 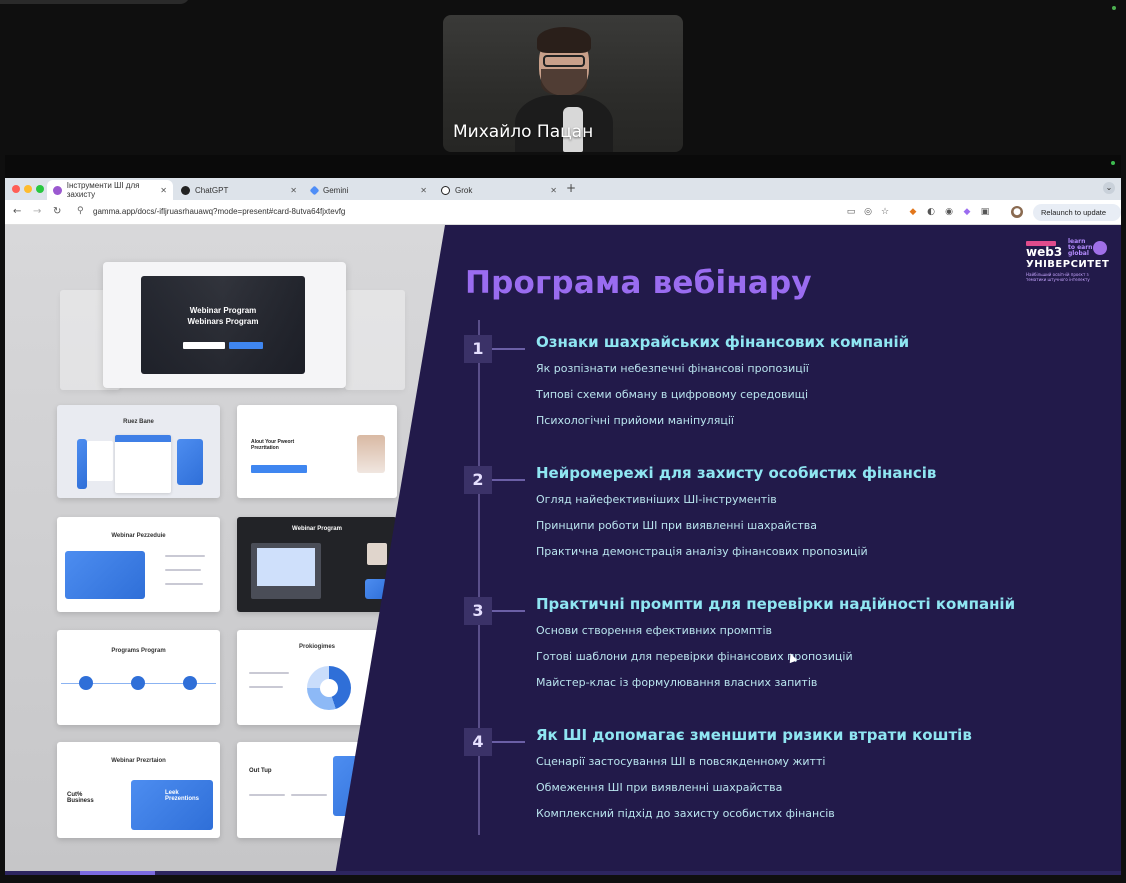 I want to click on thumbnail-title: Leek Prezentions, so click(x=182, y=796).